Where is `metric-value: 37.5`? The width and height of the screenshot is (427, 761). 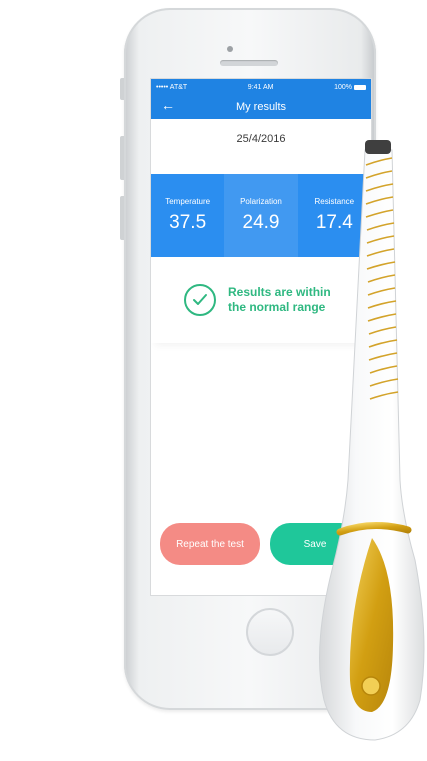
metric-value: 37.5 is located at coordinates (188, 222).